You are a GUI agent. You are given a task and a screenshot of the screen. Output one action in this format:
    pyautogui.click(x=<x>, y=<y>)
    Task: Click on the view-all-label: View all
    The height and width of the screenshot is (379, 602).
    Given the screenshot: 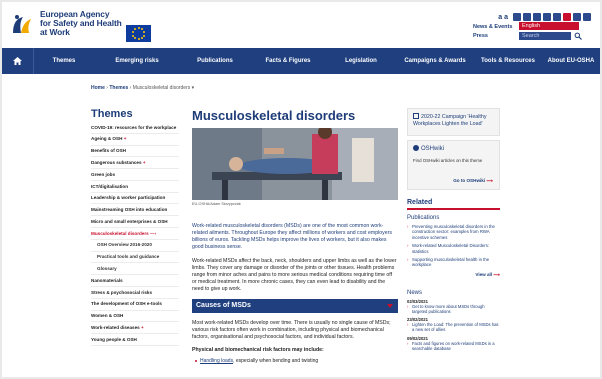 What is the action you would take?
    pyautogui.click(x=484, y=274)
    